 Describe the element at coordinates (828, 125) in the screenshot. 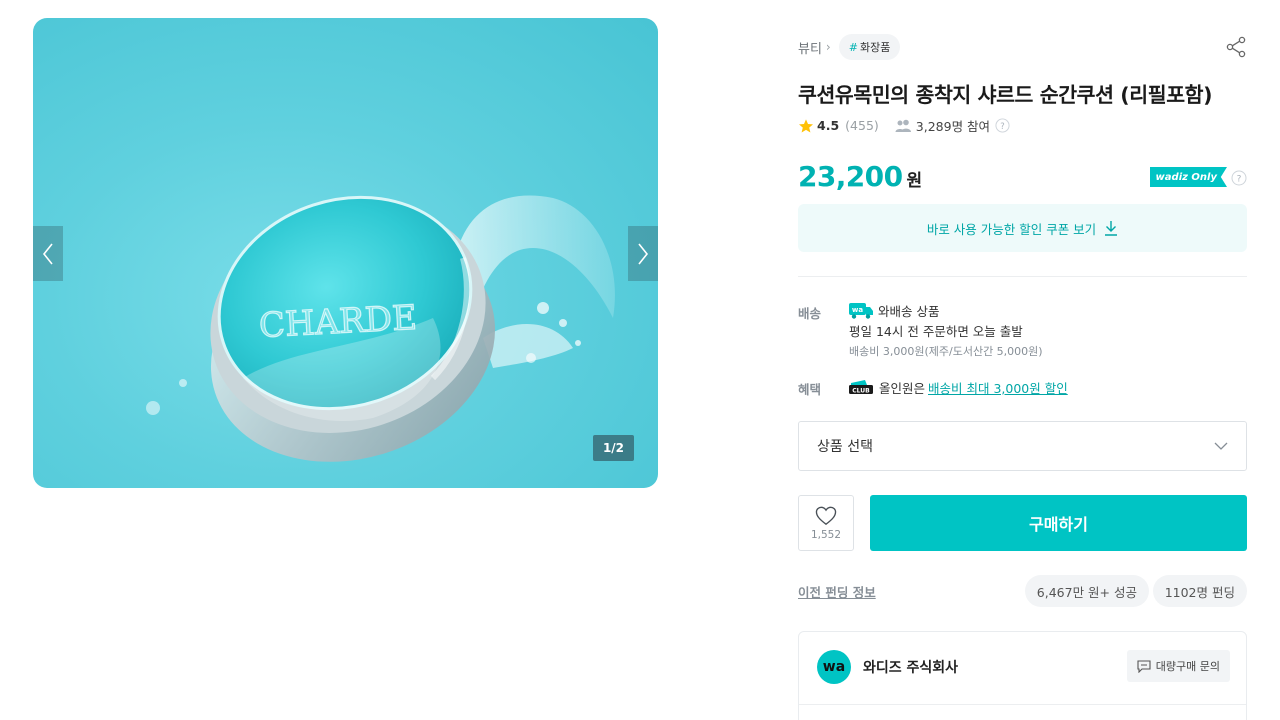

I see `rating-value: 4.5` at that location.